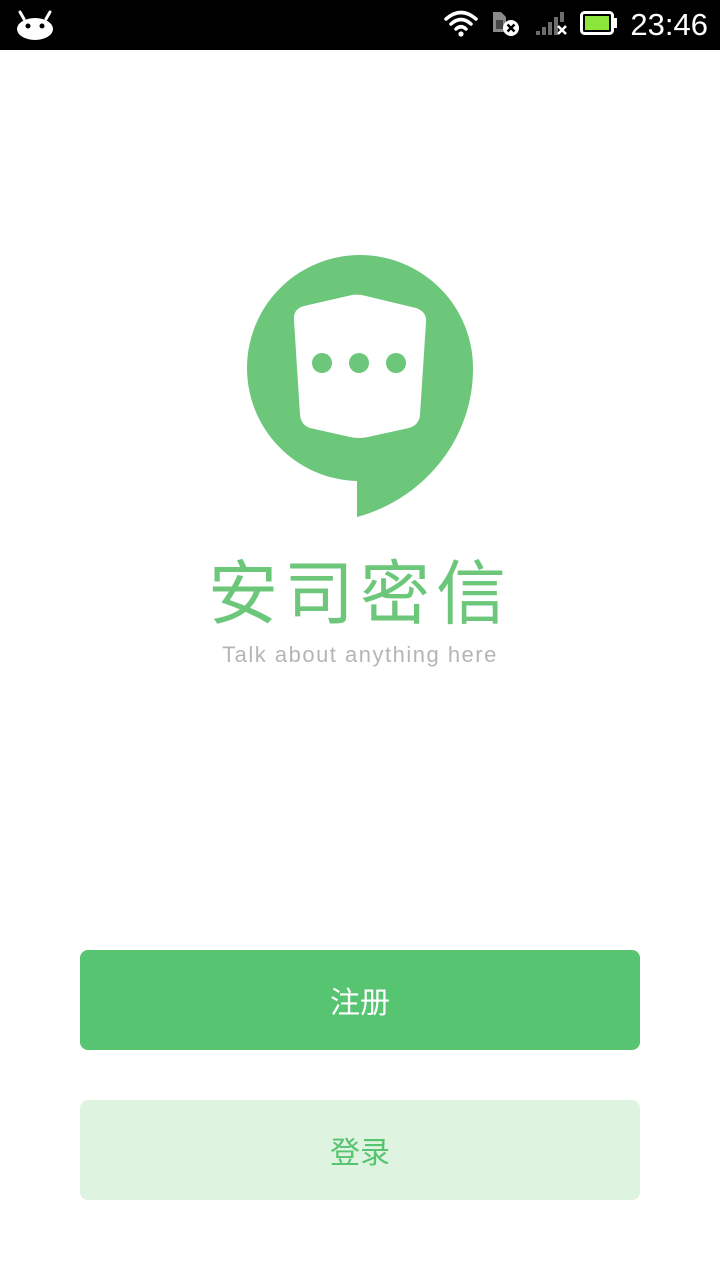  What do you see at coordinates (360, 1000) in the screenshot?
I see `register-button: 注册` at bounding box center [360, 1000].